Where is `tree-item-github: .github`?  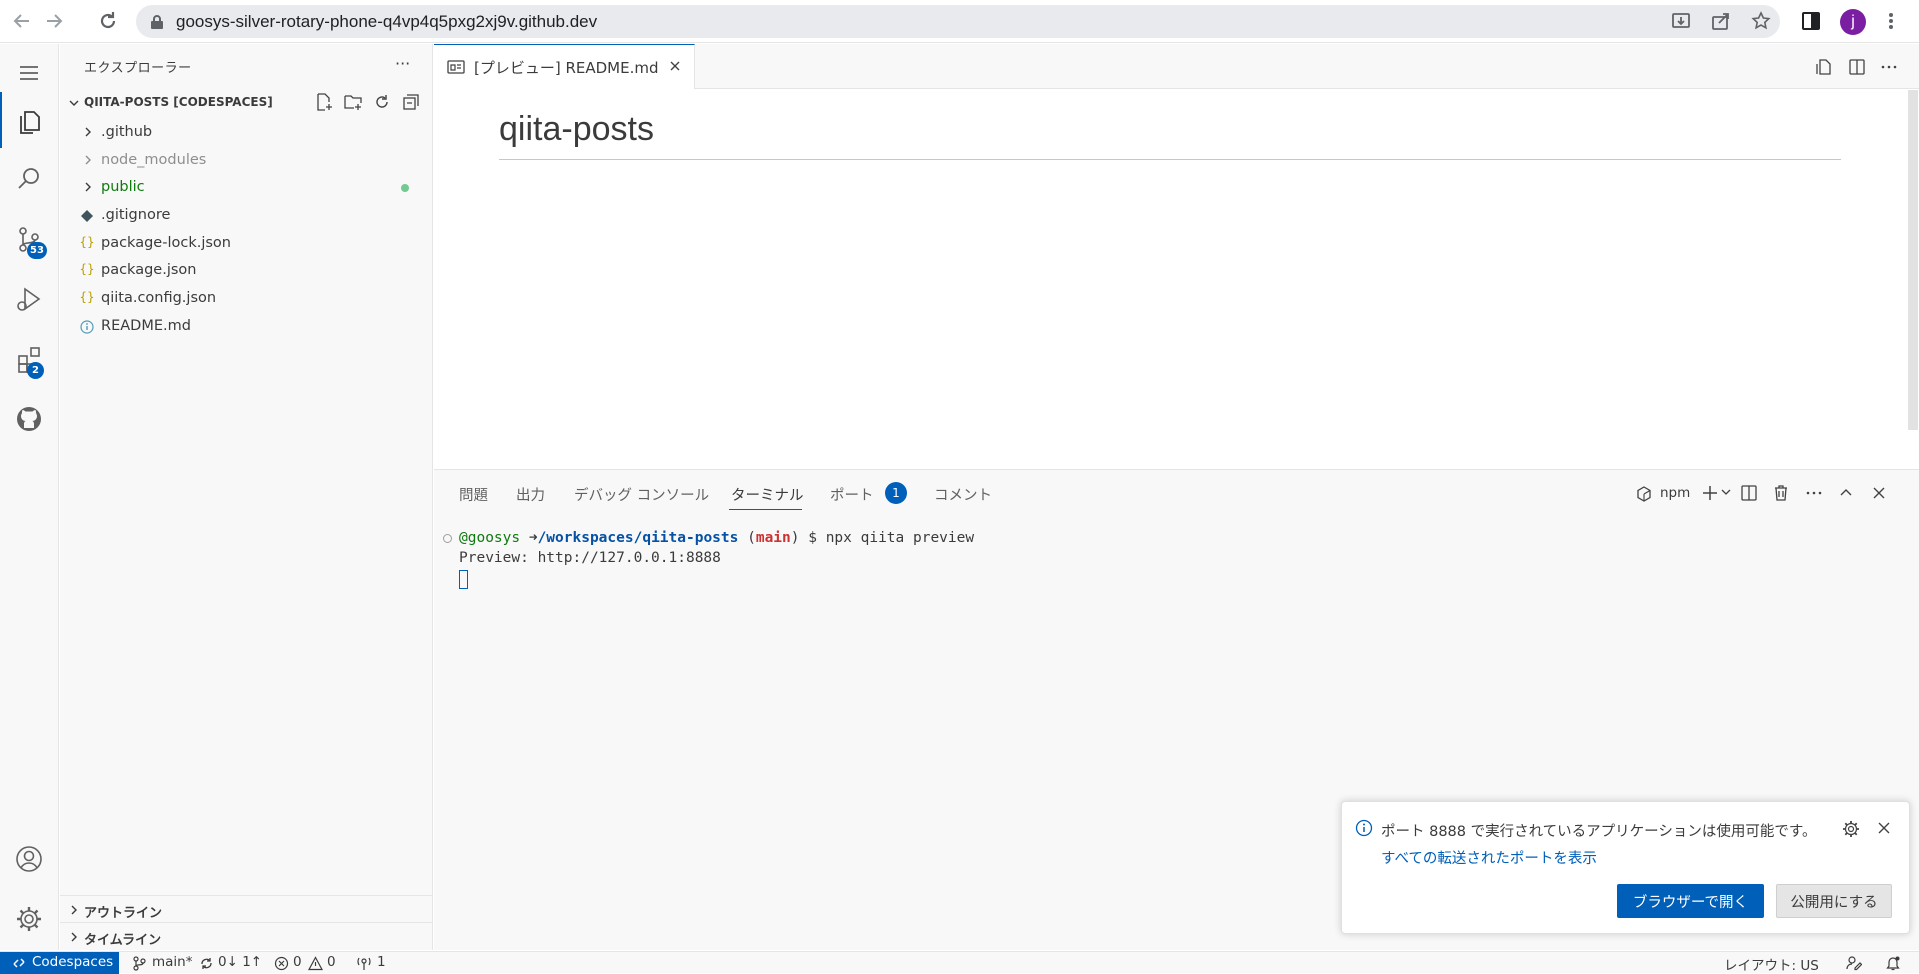 tree-item-github: .github is located at coordinates (246, 132).